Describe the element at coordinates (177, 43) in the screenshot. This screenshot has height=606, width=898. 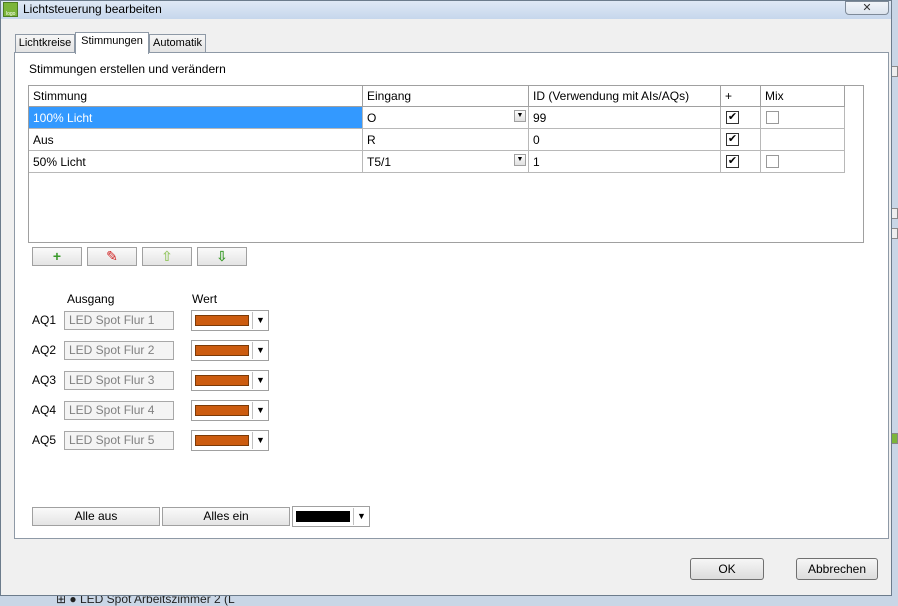
I see `tab-automatik: Automatik` at that location.